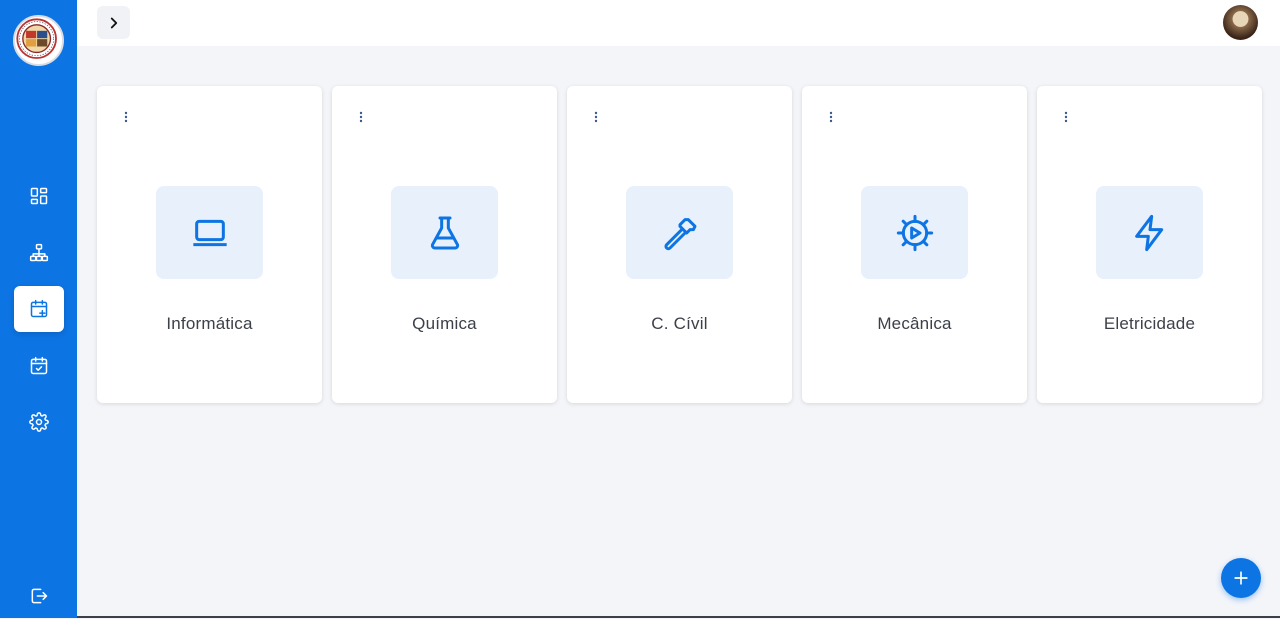 The height and width of the screenshot is (619, 1280). Describe the element at coordinates (679, 323) in the screenshot. I see `card-label: C. Cívil` at that location.